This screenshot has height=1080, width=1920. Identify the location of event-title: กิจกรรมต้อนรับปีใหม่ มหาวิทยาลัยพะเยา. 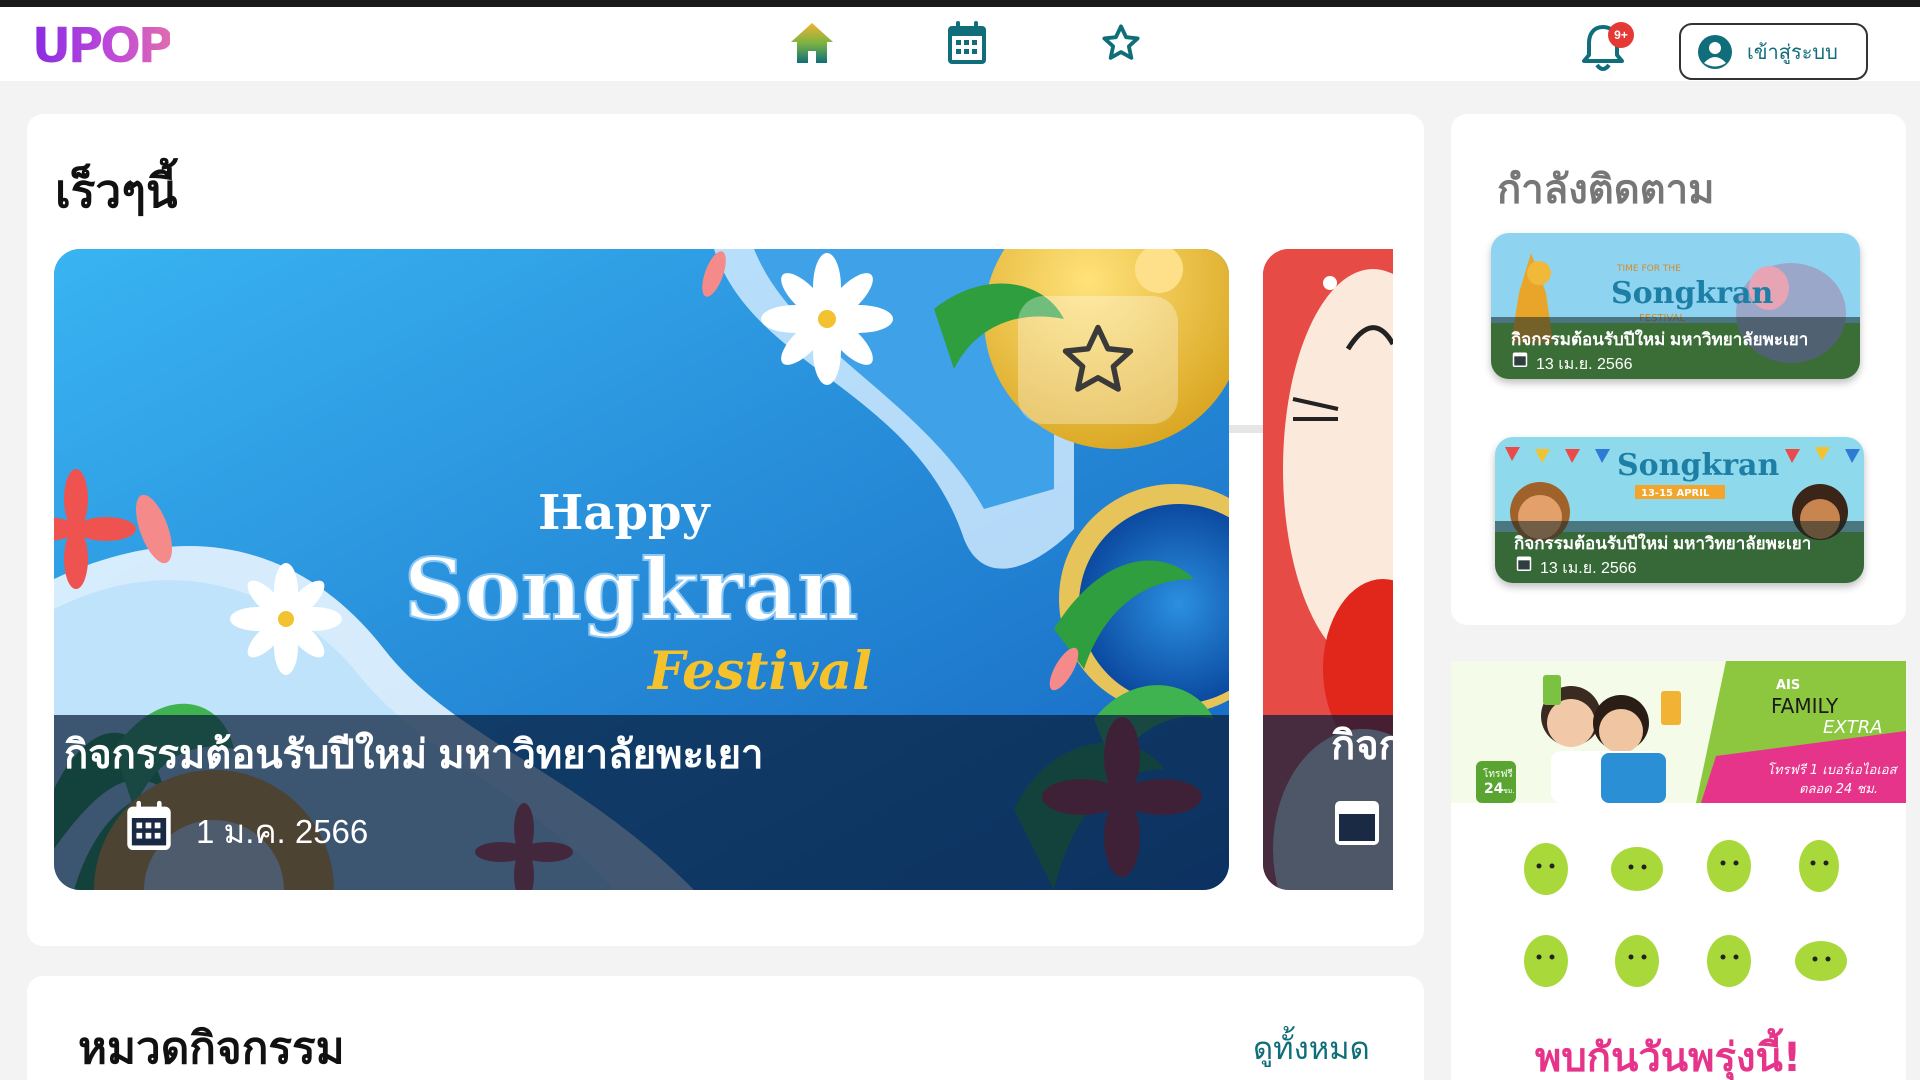
(414, 755).